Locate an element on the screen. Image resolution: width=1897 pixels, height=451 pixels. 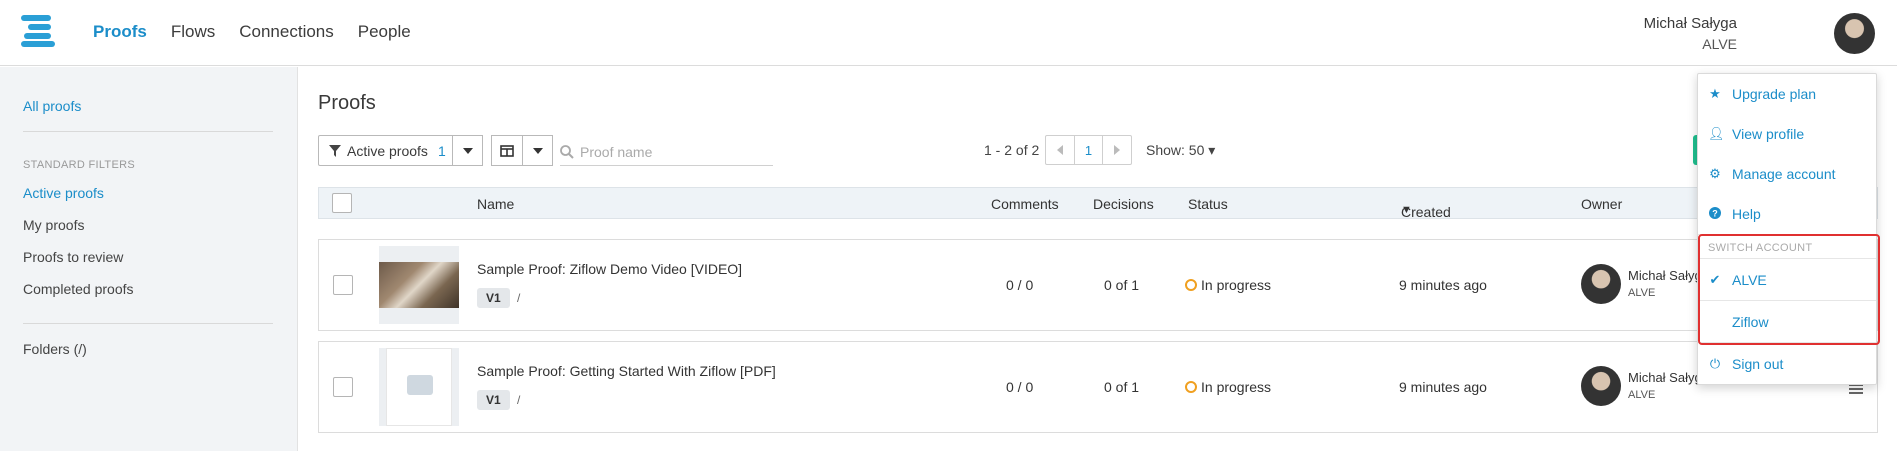
page-number: 1 is located at coordinates (1088, 150).